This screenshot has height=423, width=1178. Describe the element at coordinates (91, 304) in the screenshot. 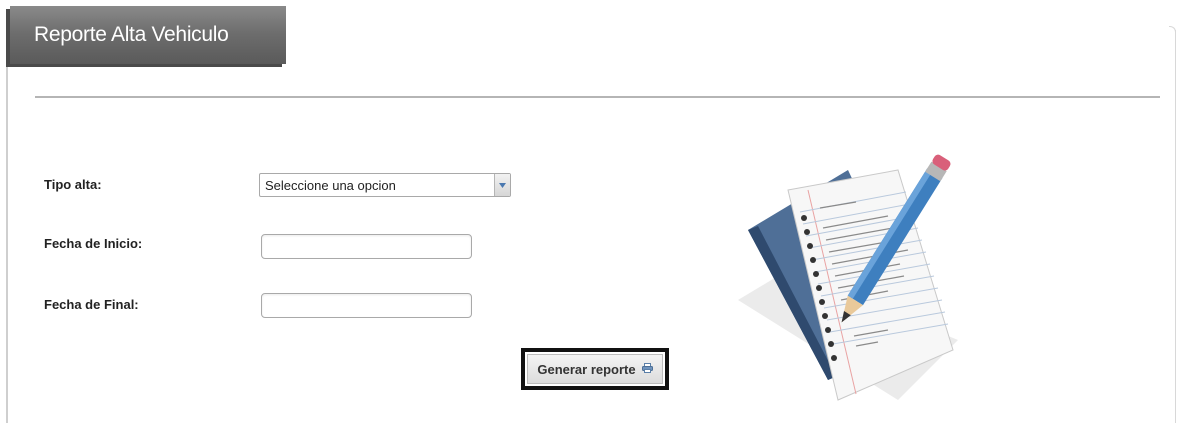

I see `fecha-final-label: Fecha de Final:` at that location.